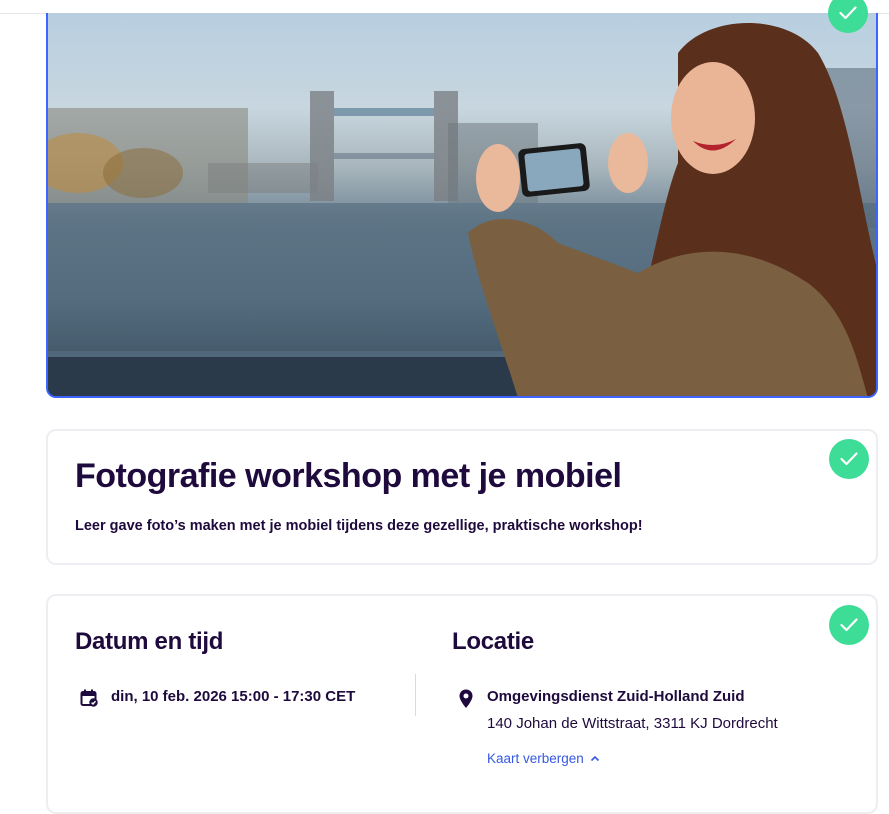  Describe the element at coordinates (415, 695) in the screenshot. I see `column-divider` at that location.